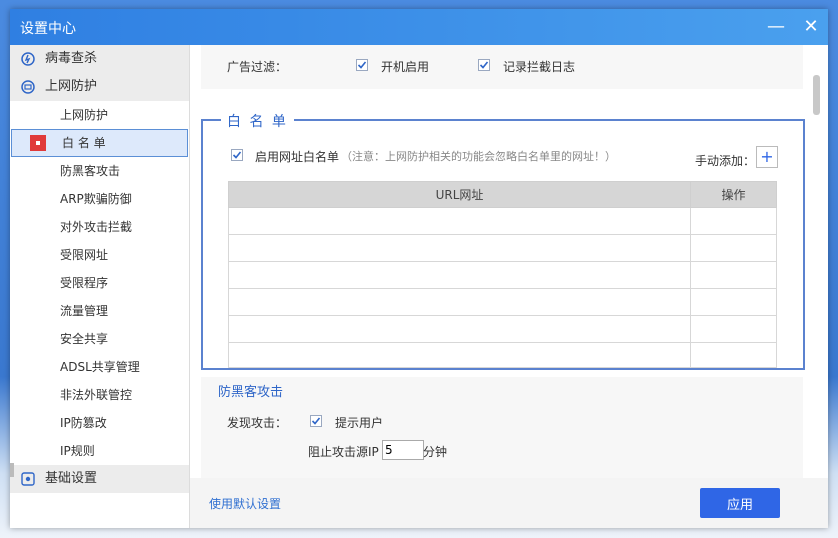 The width and height of the screenshot is (838, 538). Describe the element at coordinates (733, 194) in the screenshot. I see `column-header-action: 操作` at that location.